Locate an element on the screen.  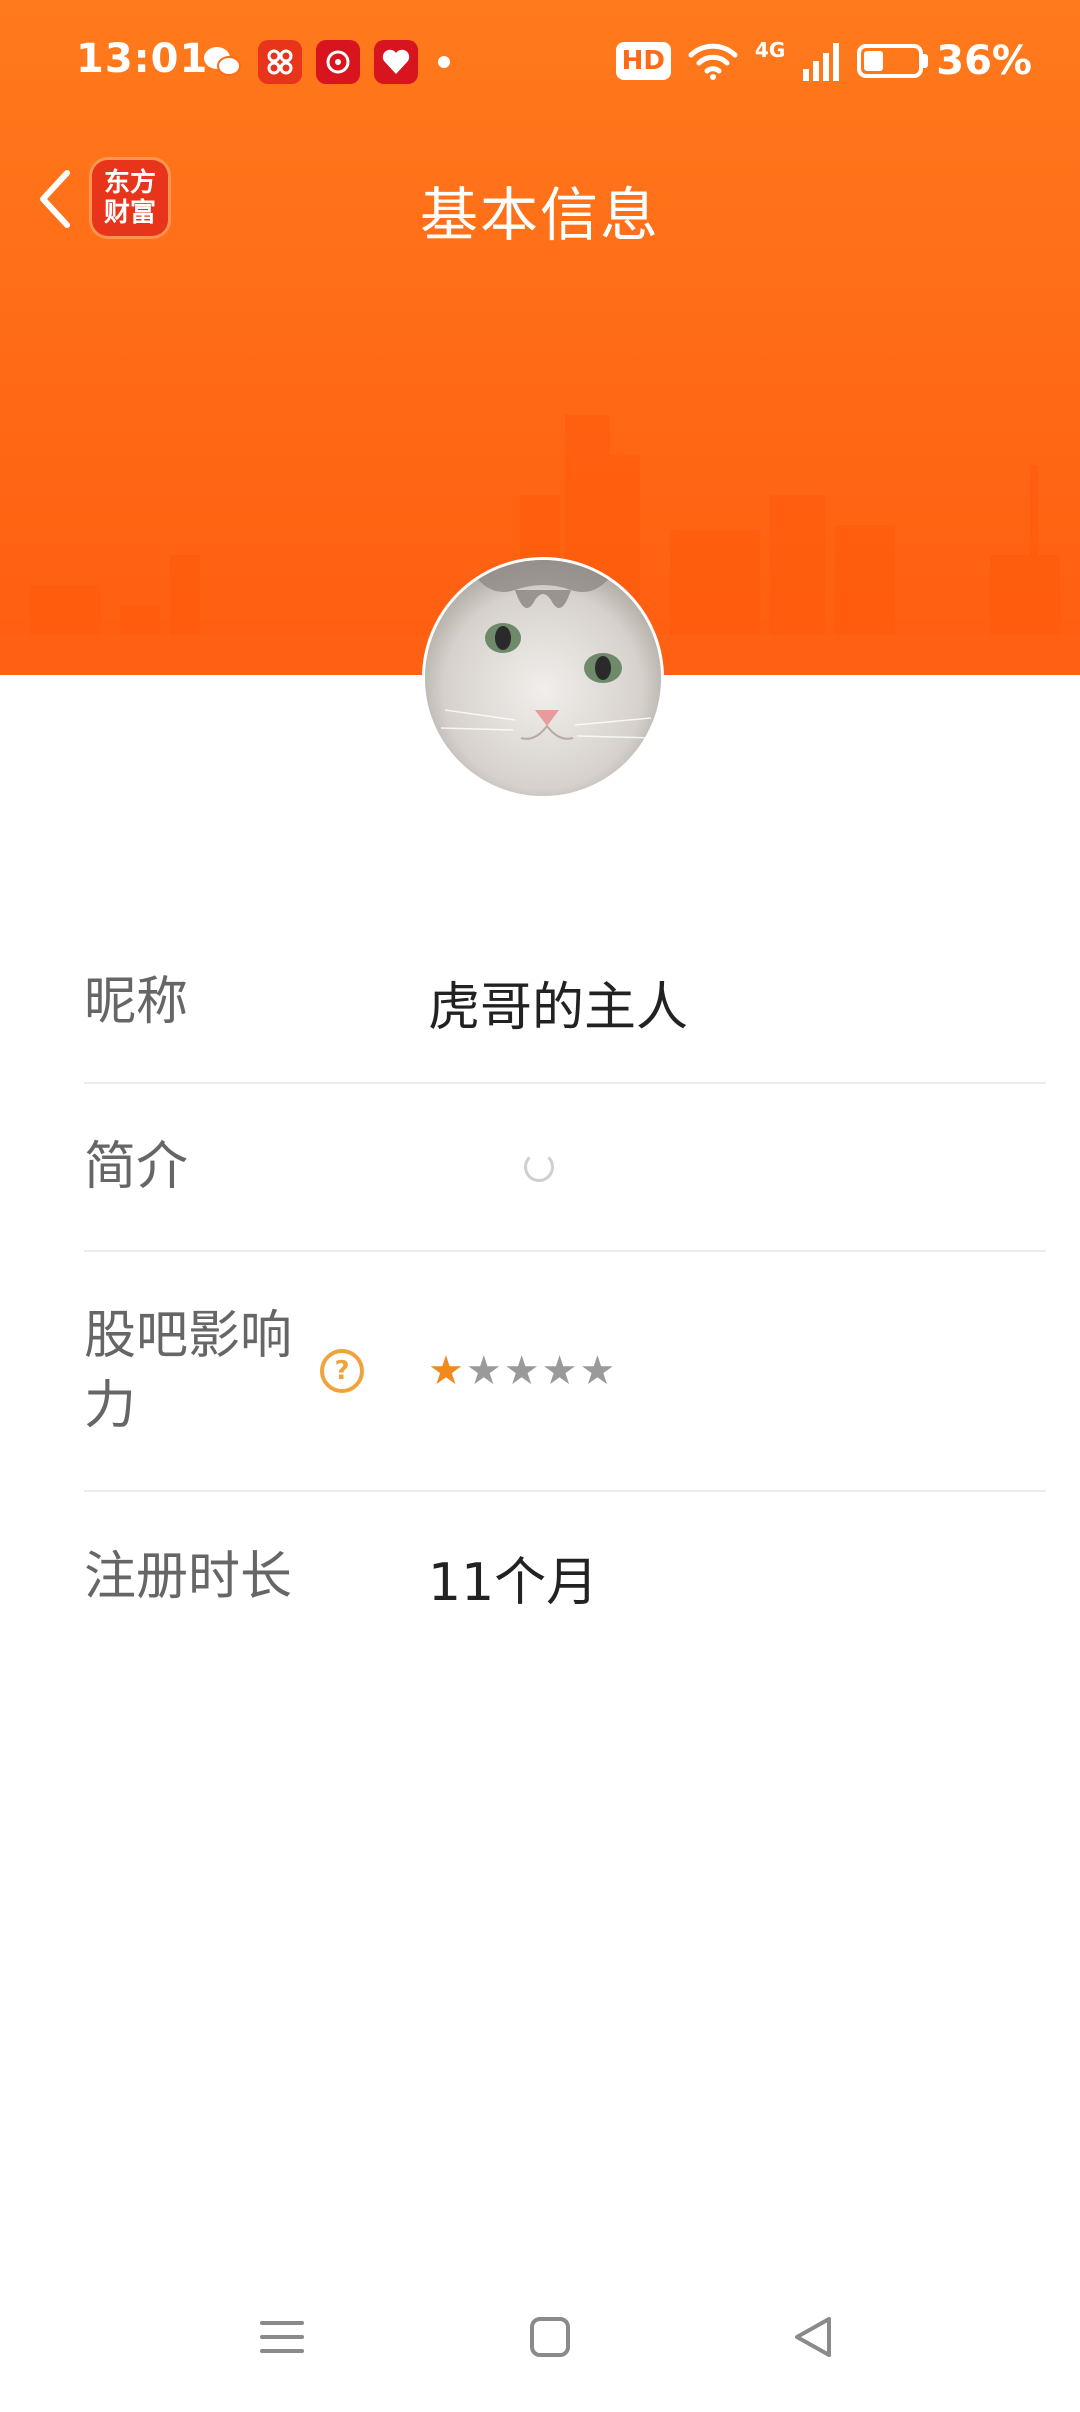
wechat-icon is located at coordinates (222, 62).